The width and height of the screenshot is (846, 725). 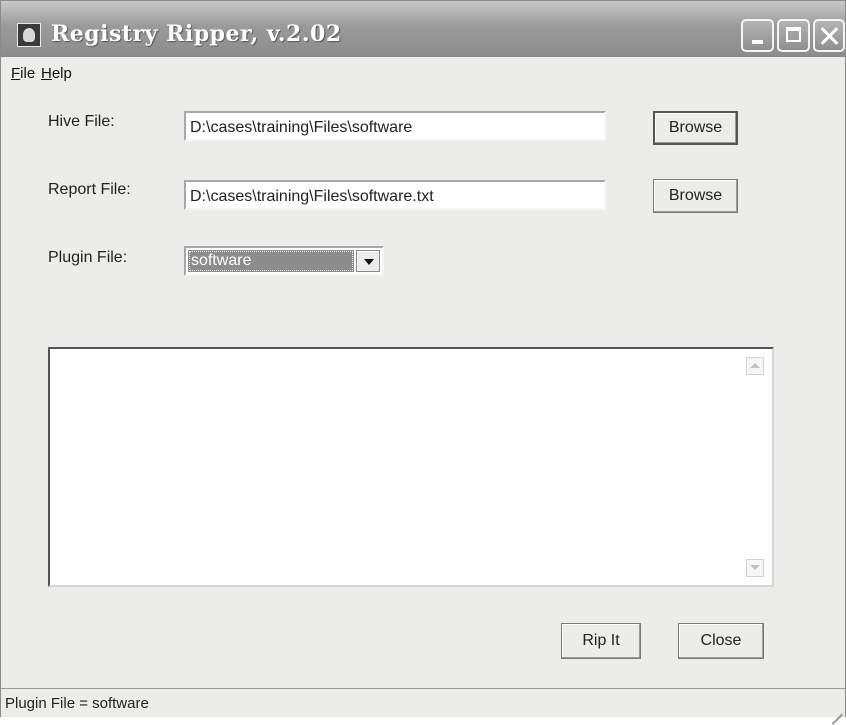 What do you see at coordinates (756, 467) in the screenshot?
I see `vertical-scrollbar` at bounding box center [756, 467].